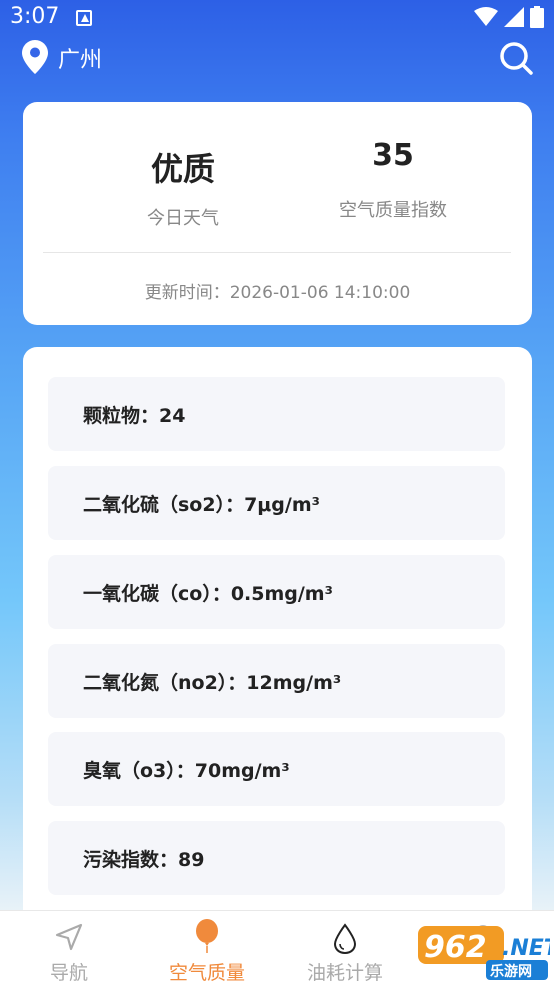  Describe the element at coordinates (276, 769) in the screenshot. I see `pollutant-o3: 臭氧（o3）：70mg/m³` at that location.